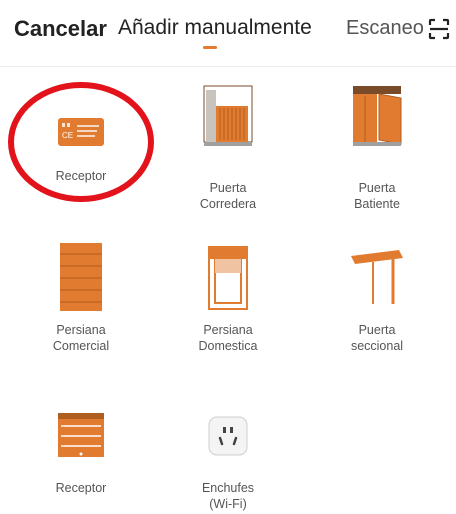 The image size is (456, 514). I want to click on device-label: Receptor, so click(81, 488).